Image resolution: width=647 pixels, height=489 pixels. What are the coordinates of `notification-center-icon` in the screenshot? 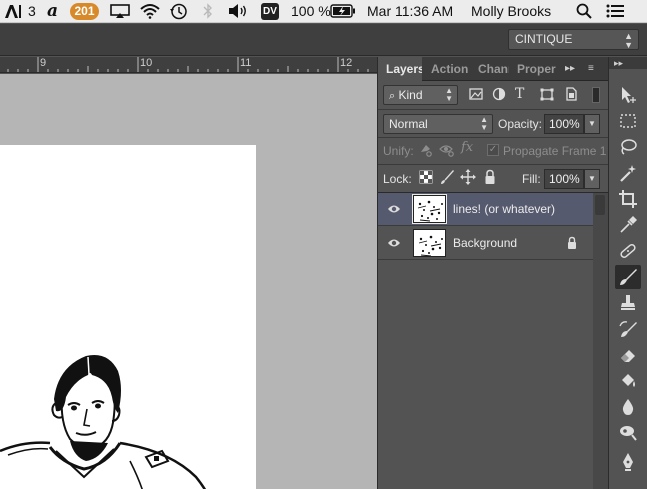 It's located at (615, 12).